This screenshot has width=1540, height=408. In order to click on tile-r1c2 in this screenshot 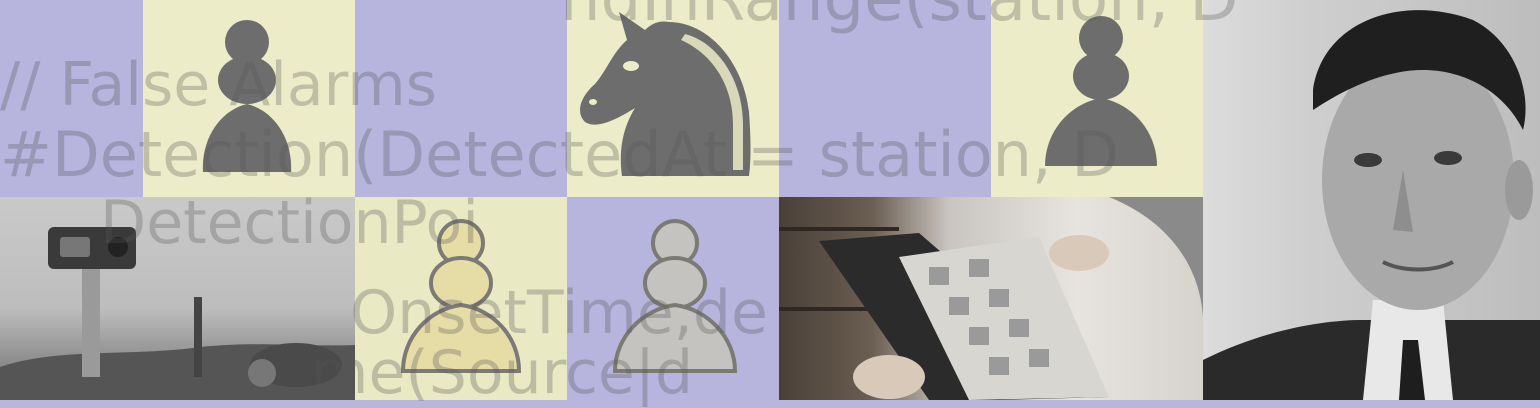, I will do `click(249, 98)`.